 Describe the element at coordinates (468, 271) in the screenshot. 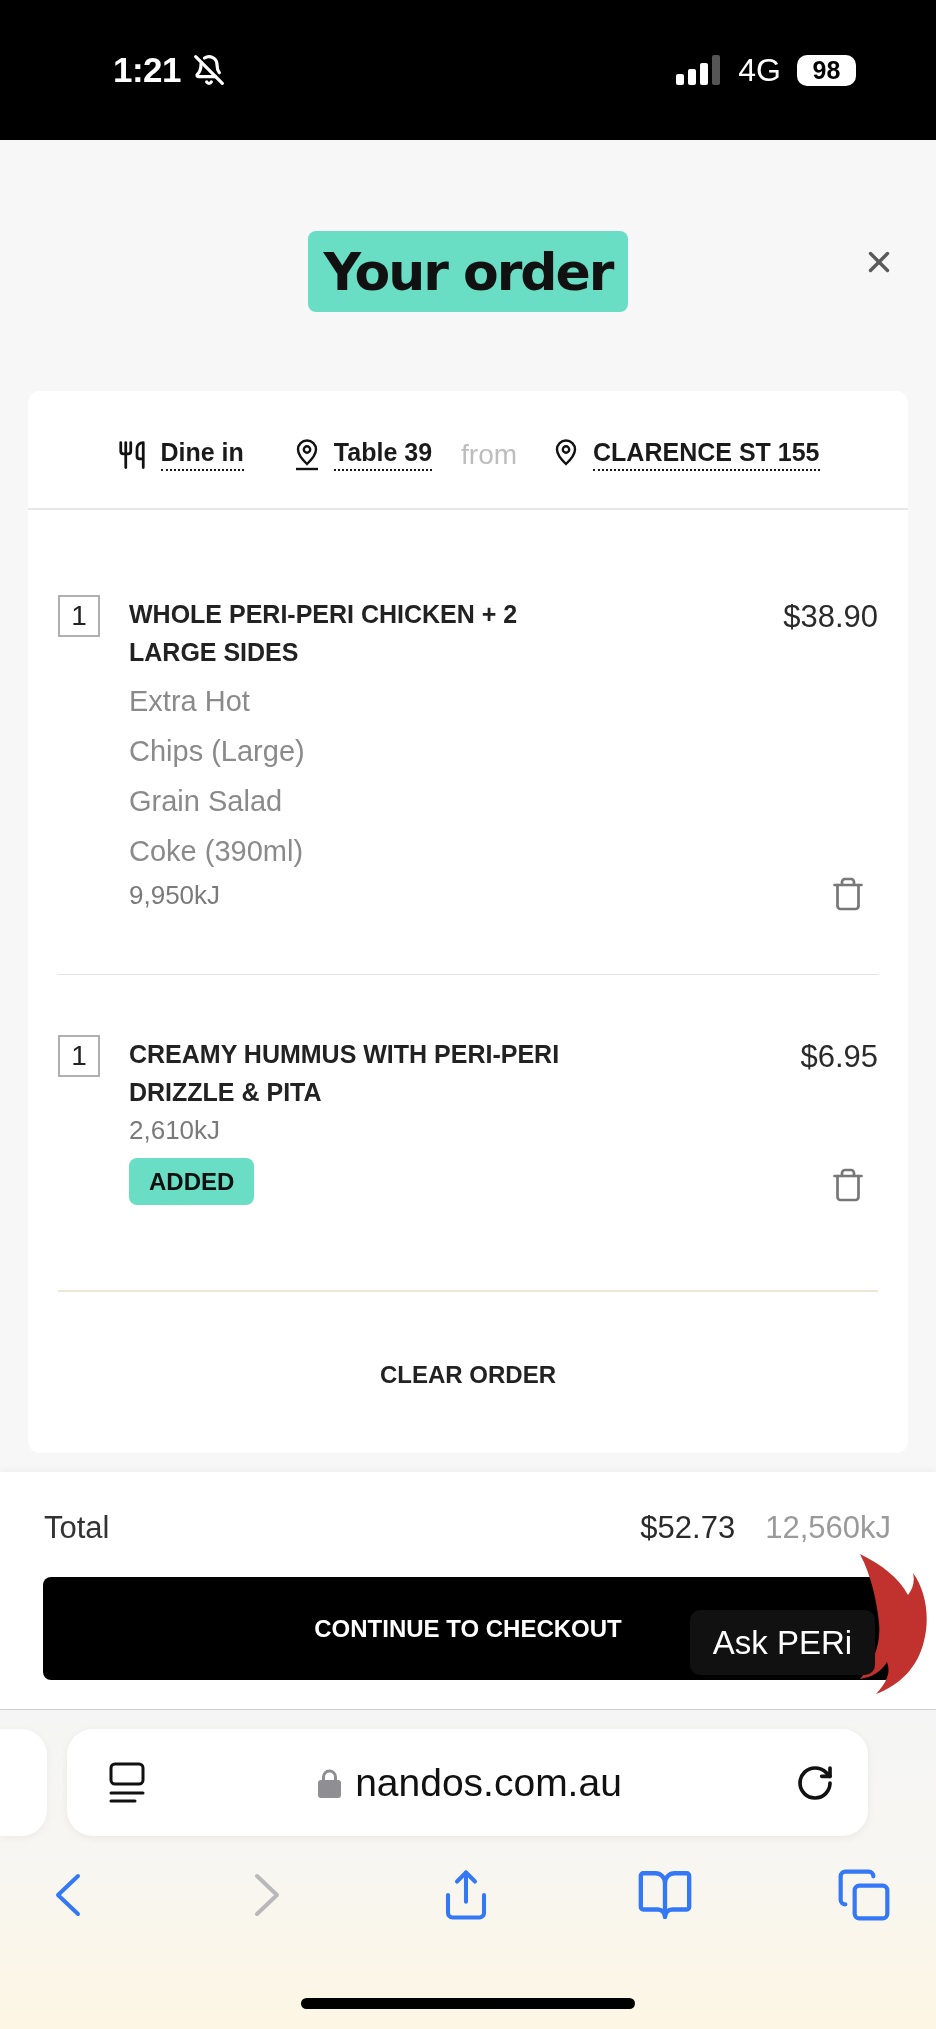

I see `page-title: Your order` at that location.